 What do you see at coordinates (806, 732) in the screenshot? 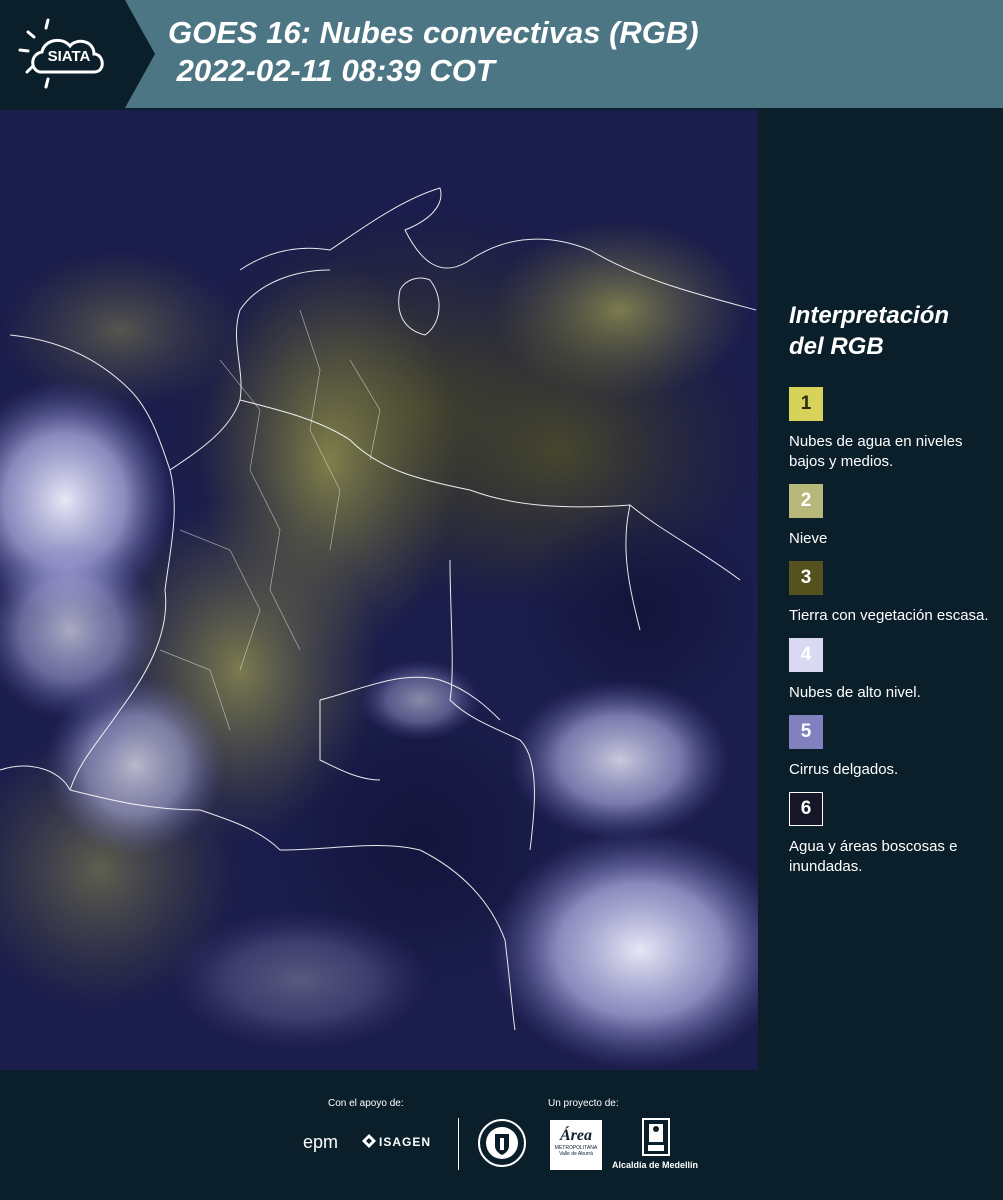
I see `legend-swatch: 5` at bounding box center [806, 732].